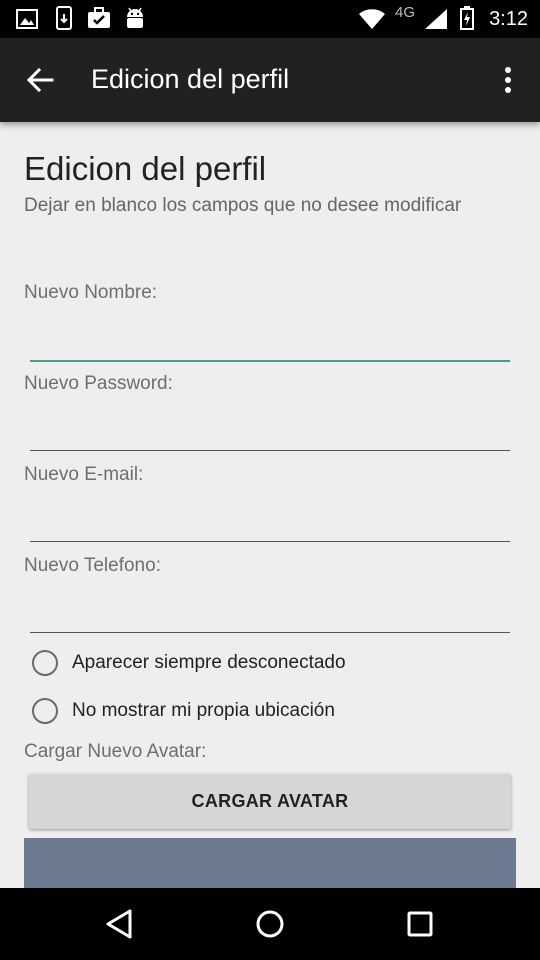  I want to click on wifi-icon, so click(372, 19).